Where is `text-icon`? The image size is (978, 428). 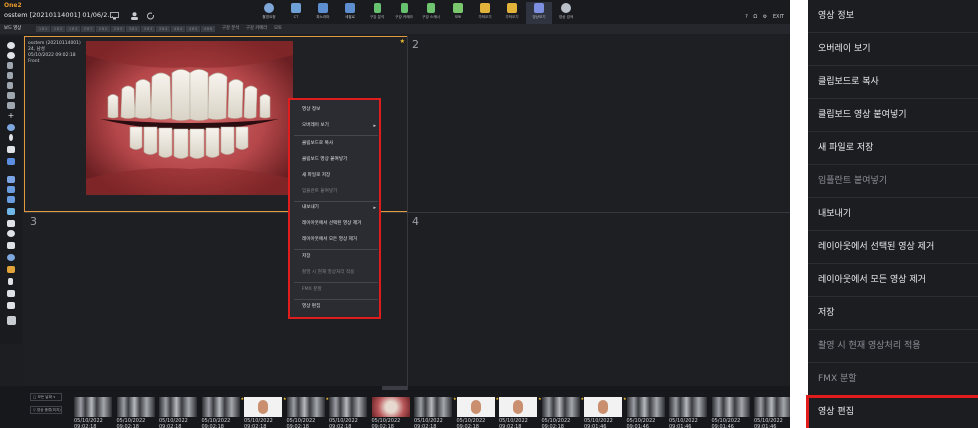
text-icon is located at coordinates (10, 85).